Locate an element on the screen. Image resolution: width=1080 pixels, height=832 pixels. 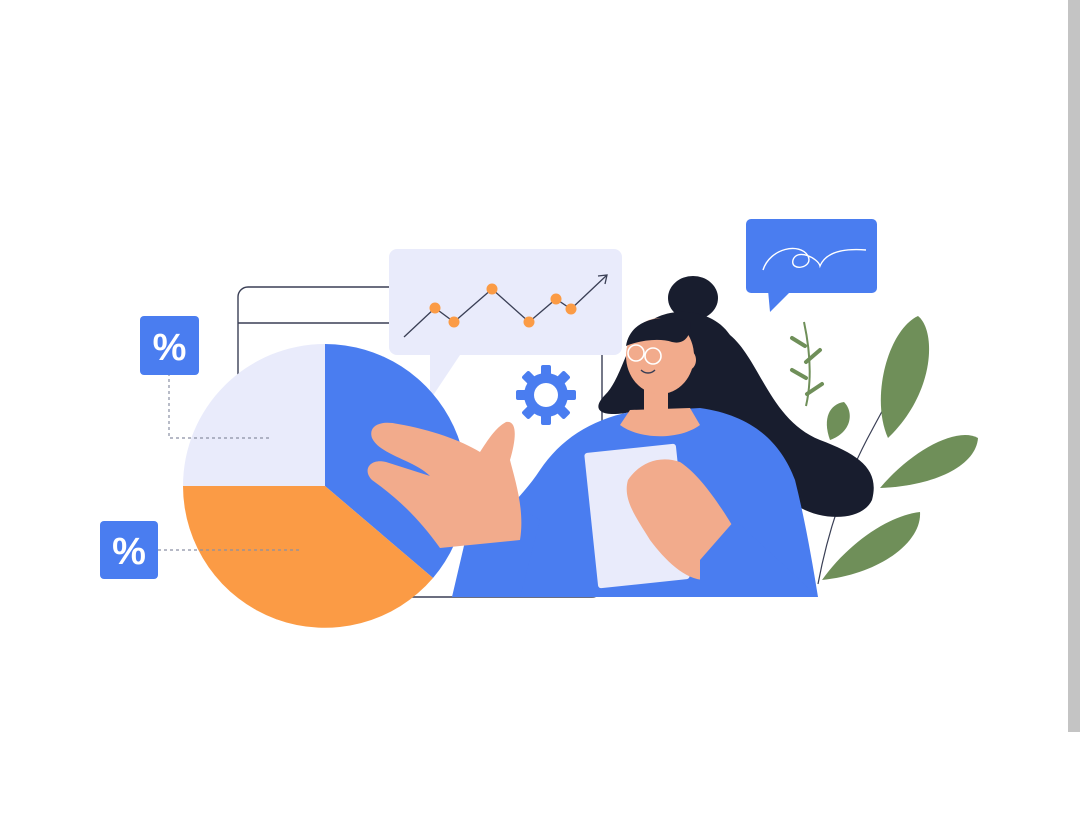
signature-speech-bubble is located at coordinates (811, 265).